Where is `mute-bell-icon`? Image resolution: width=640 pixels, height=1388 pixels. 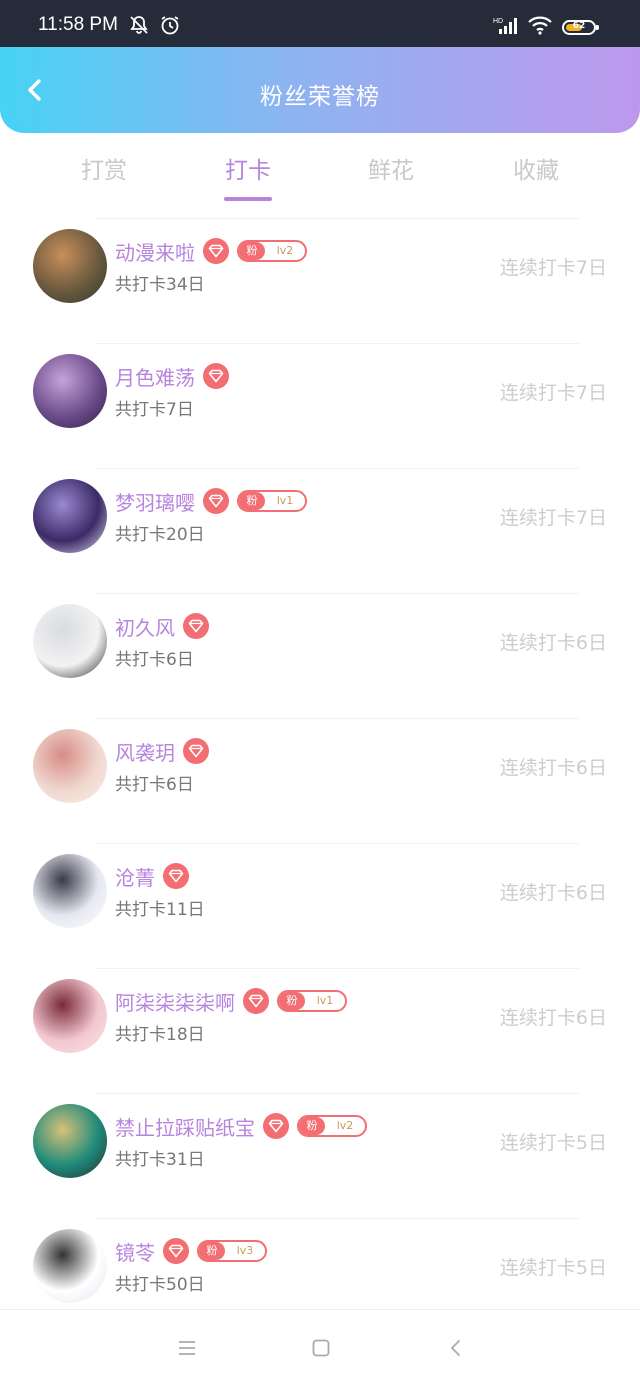
mute-bell-icon is located at coordinates (139, 27).